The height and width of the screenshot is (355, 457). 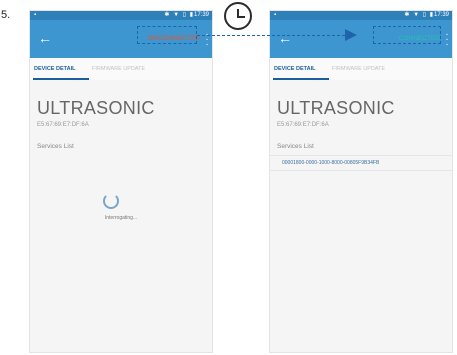 What do you see at coordinates (351, 35) in the screenshot?
I see `transition-arrow-head-icon` at bounding box center [351, 35].